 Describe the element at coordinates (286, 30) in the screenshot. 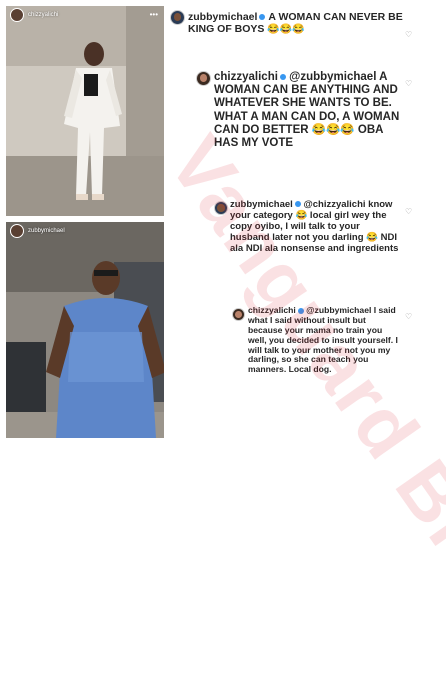

I see `comment-emoji: 😂😂😂` at that location.